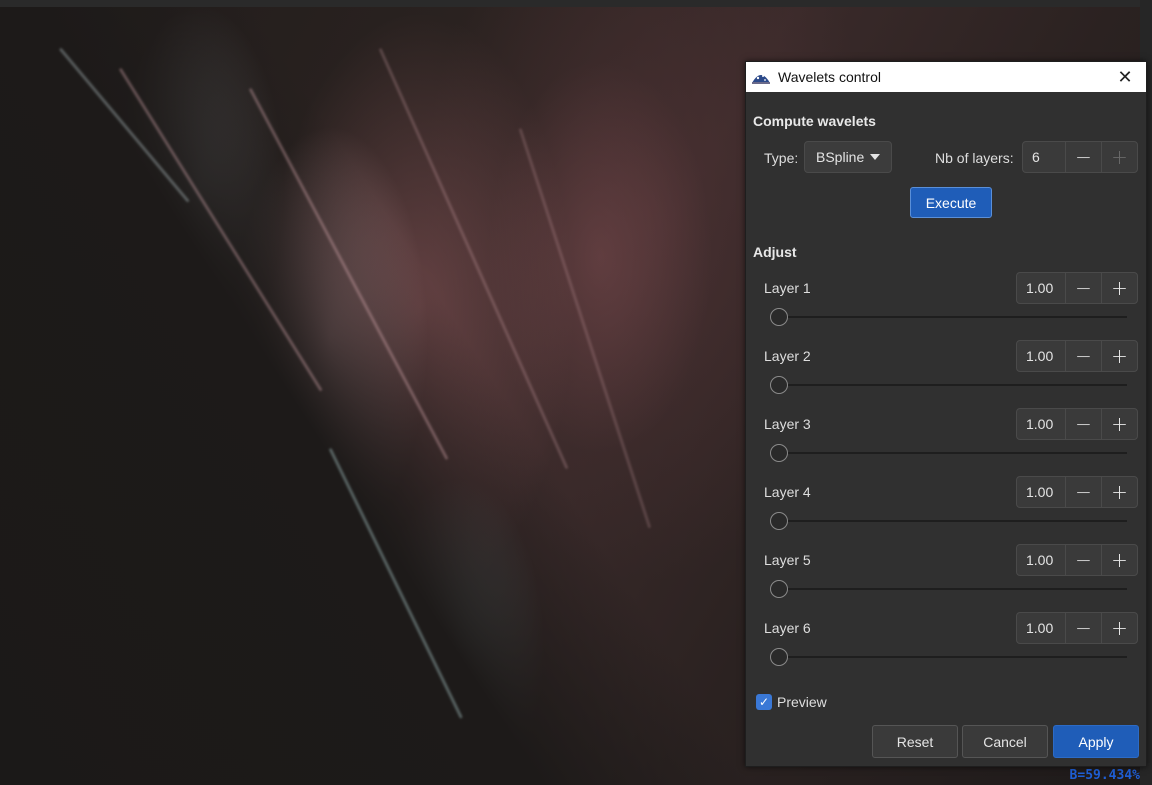  What do you see at coordinates (787, 628) in the screenshot?
I see `layer-label: Layer 6` at bounding box center [787, 628].